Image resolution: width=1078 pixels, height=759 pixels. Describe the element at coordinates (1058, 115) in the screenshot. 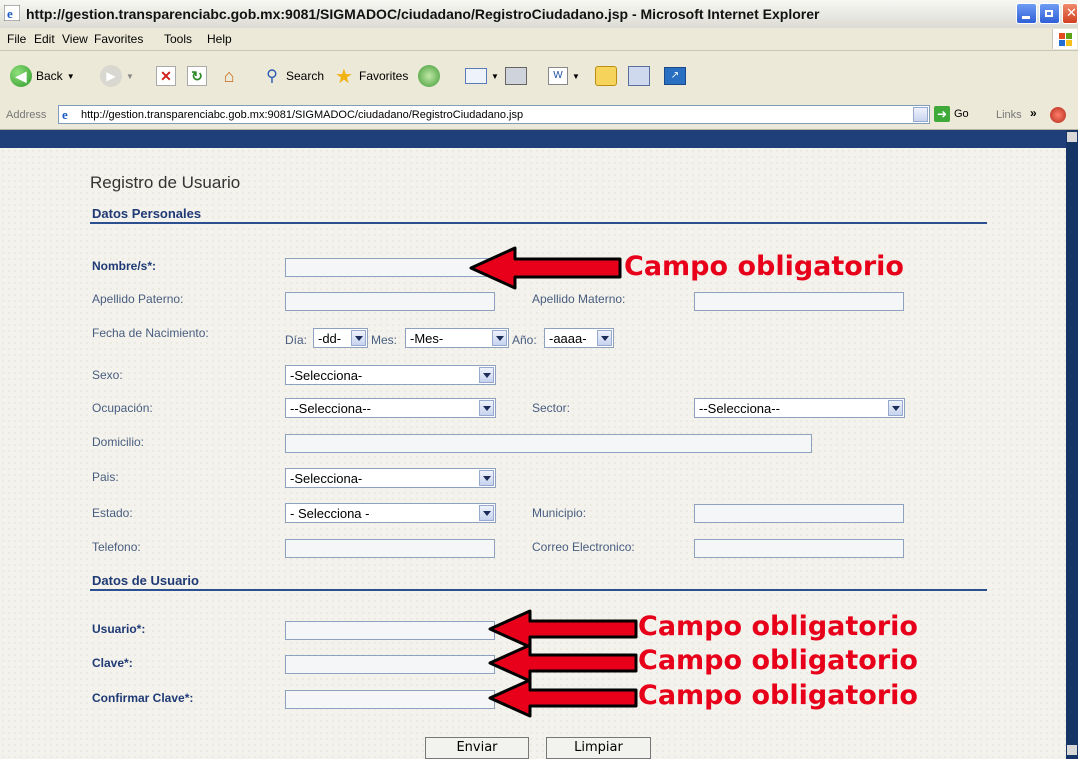

I see `addon-icon` at that location.